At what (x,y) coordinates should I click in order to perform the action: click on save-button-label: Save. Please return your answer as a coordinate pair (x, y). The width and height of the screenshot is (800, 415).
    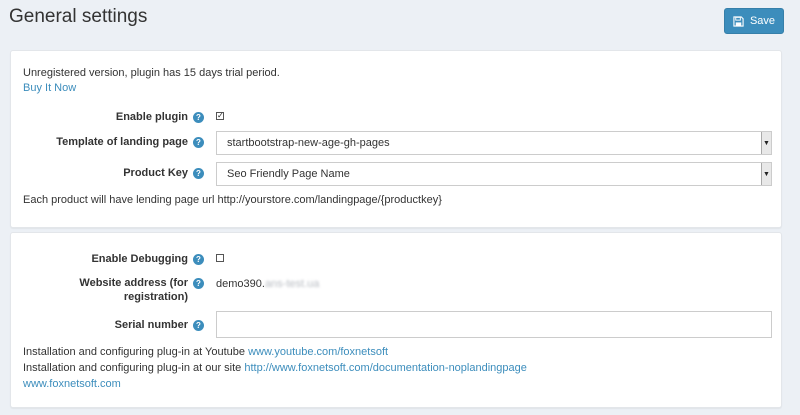
    Looking at the image, I should click on (762, 21).